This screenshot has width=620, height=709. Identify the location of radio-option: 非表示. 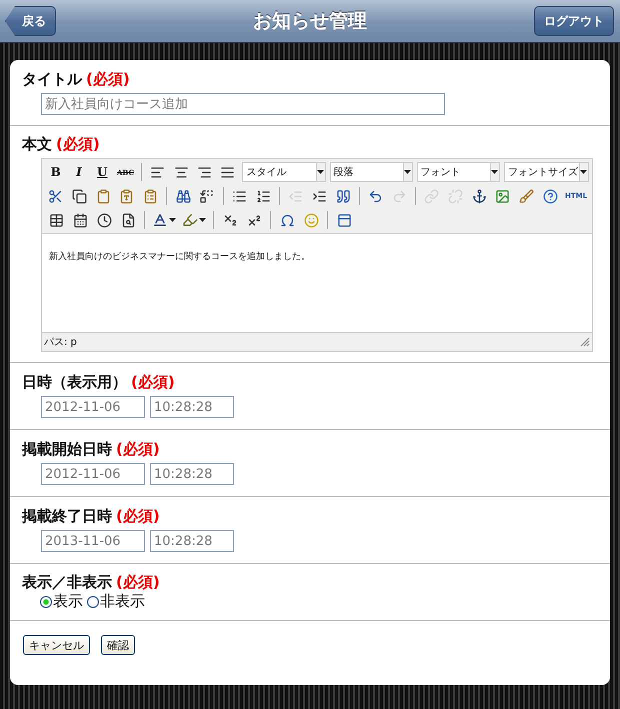
(116, 601).